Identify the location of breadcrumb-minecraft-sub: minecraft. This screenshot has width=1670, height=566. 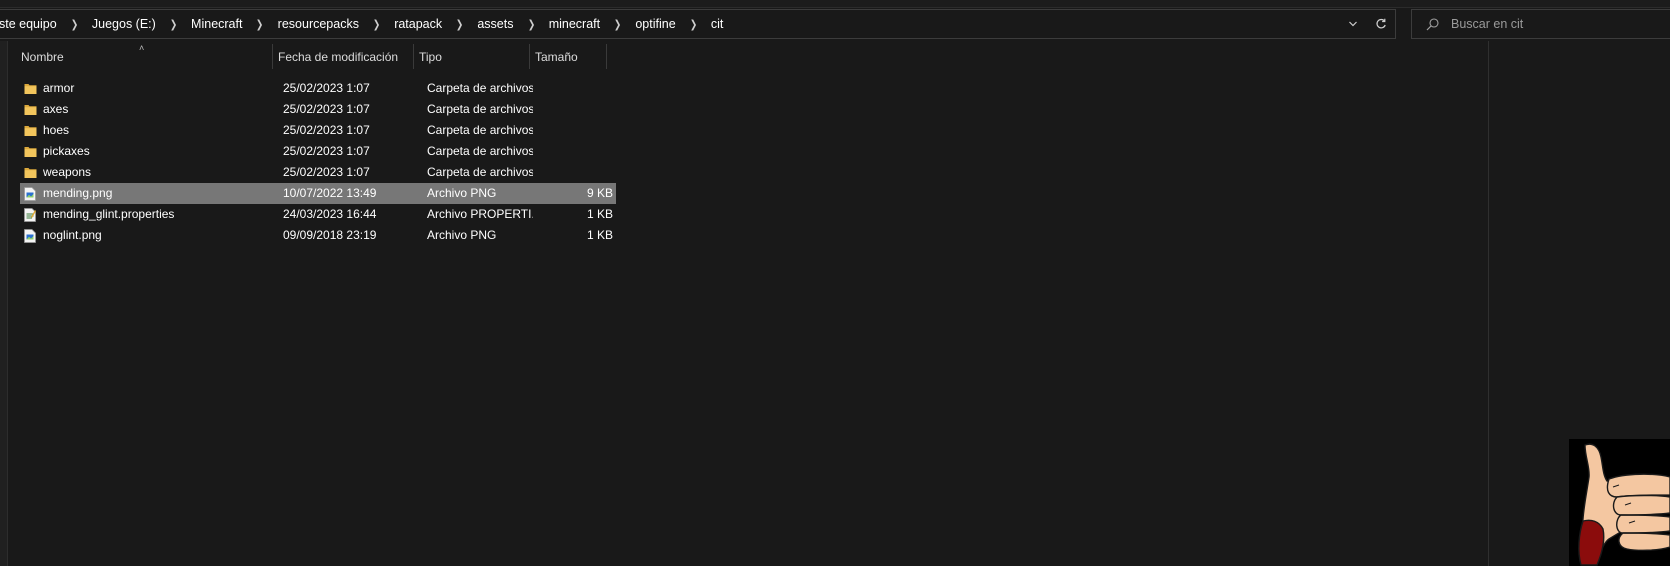
(574, 24).